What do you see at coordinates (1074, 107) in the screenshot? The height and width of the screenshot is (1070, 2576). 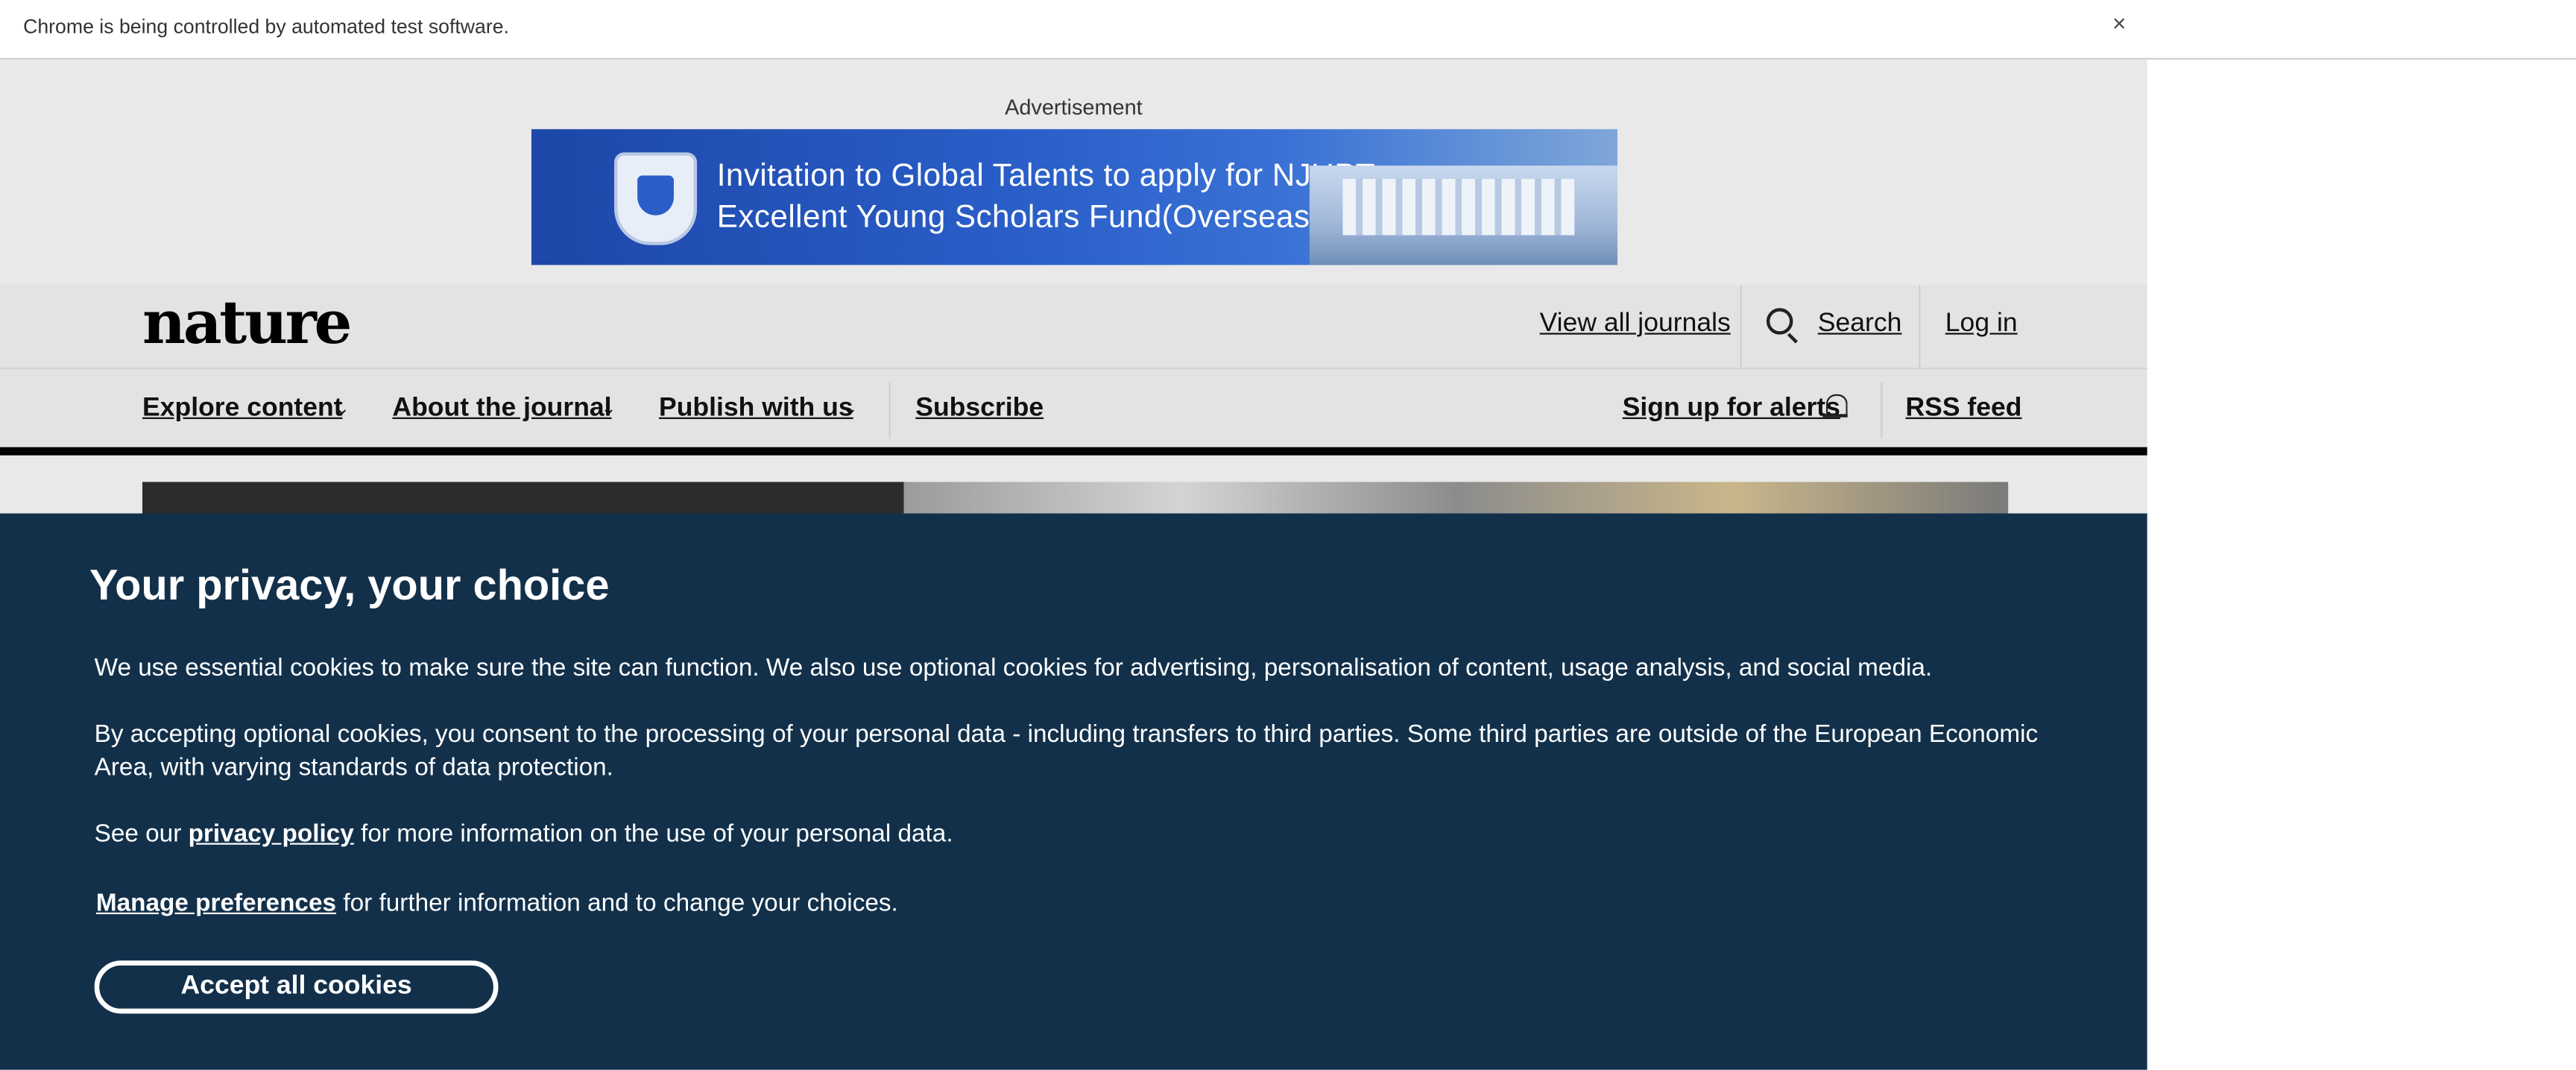 I see `ad-label: Advertisement` at bounding box center [1074, 107].